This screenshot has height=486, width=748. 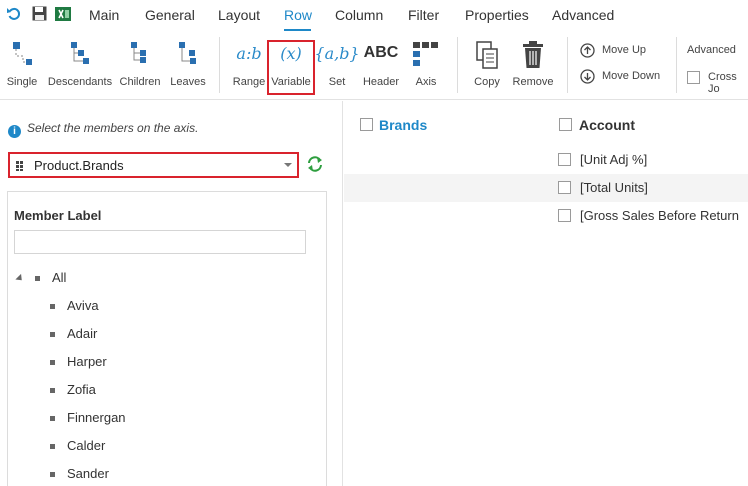 I want to click on menu-filter: Filter, so click(x=423, y=15).